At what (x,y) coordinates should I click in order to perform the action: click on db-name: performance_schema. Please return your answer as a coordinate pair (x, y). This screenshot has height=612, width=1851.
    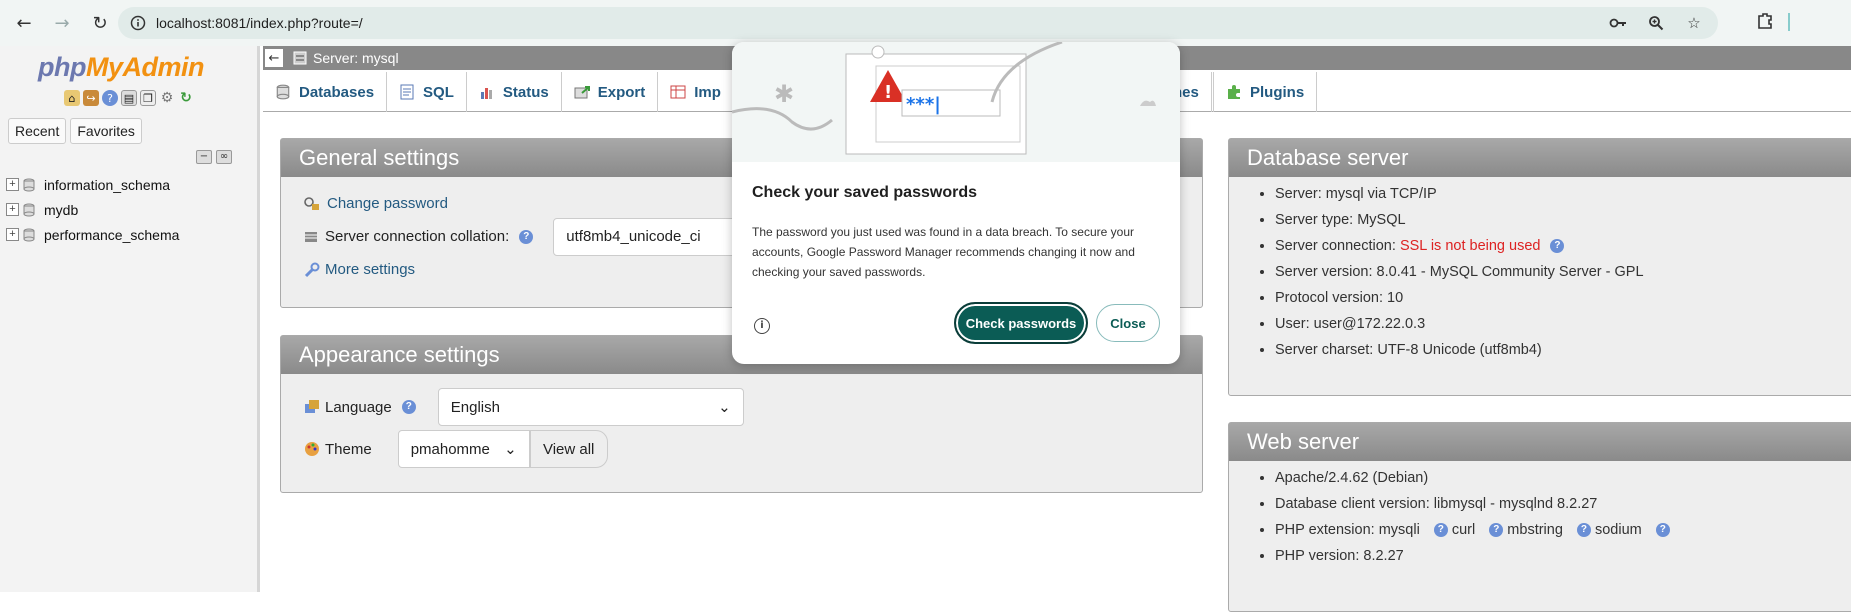
    Looking at the image, I should click on (111, 235).